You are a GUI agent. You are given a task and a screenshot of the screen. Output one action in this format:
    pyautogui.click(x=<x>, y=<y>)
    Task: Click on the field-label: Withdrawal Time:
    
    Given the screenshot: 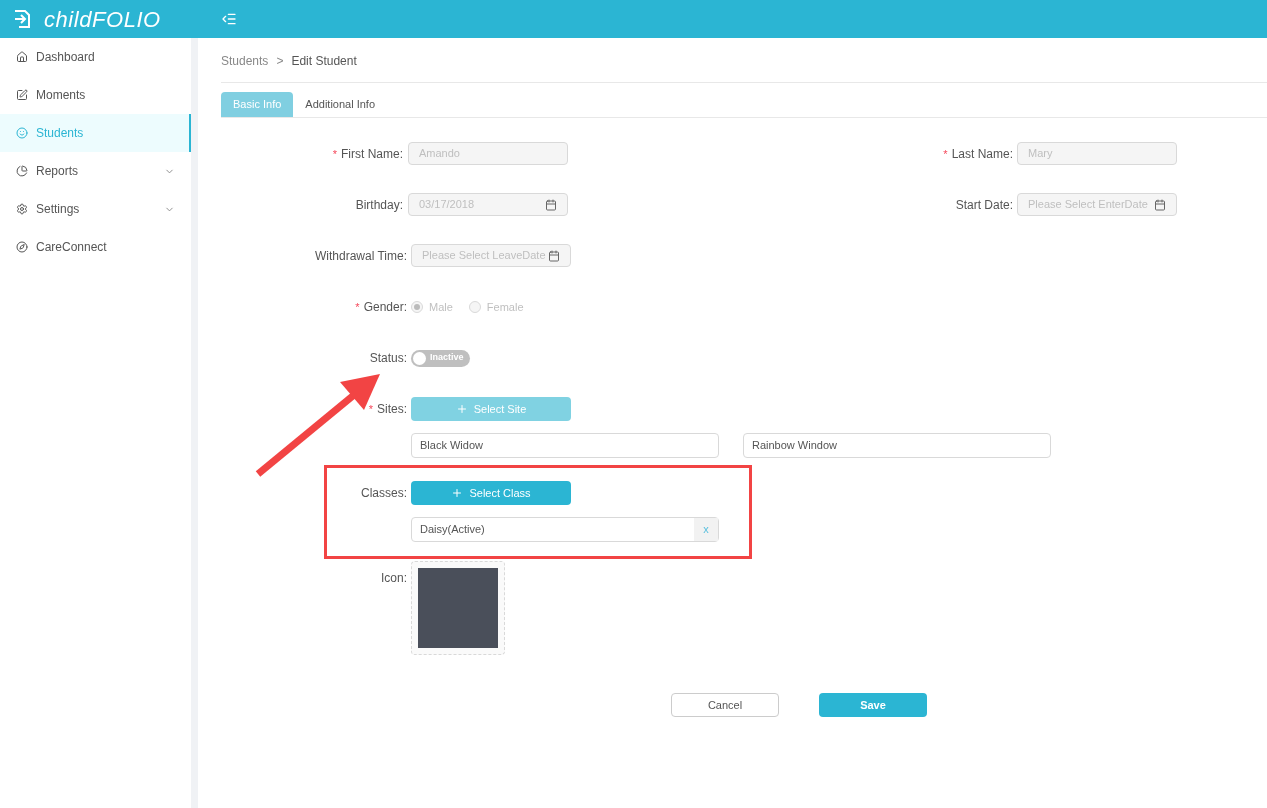 What is the action you would take?
    pyautogui.click(x=360, y=256)
    